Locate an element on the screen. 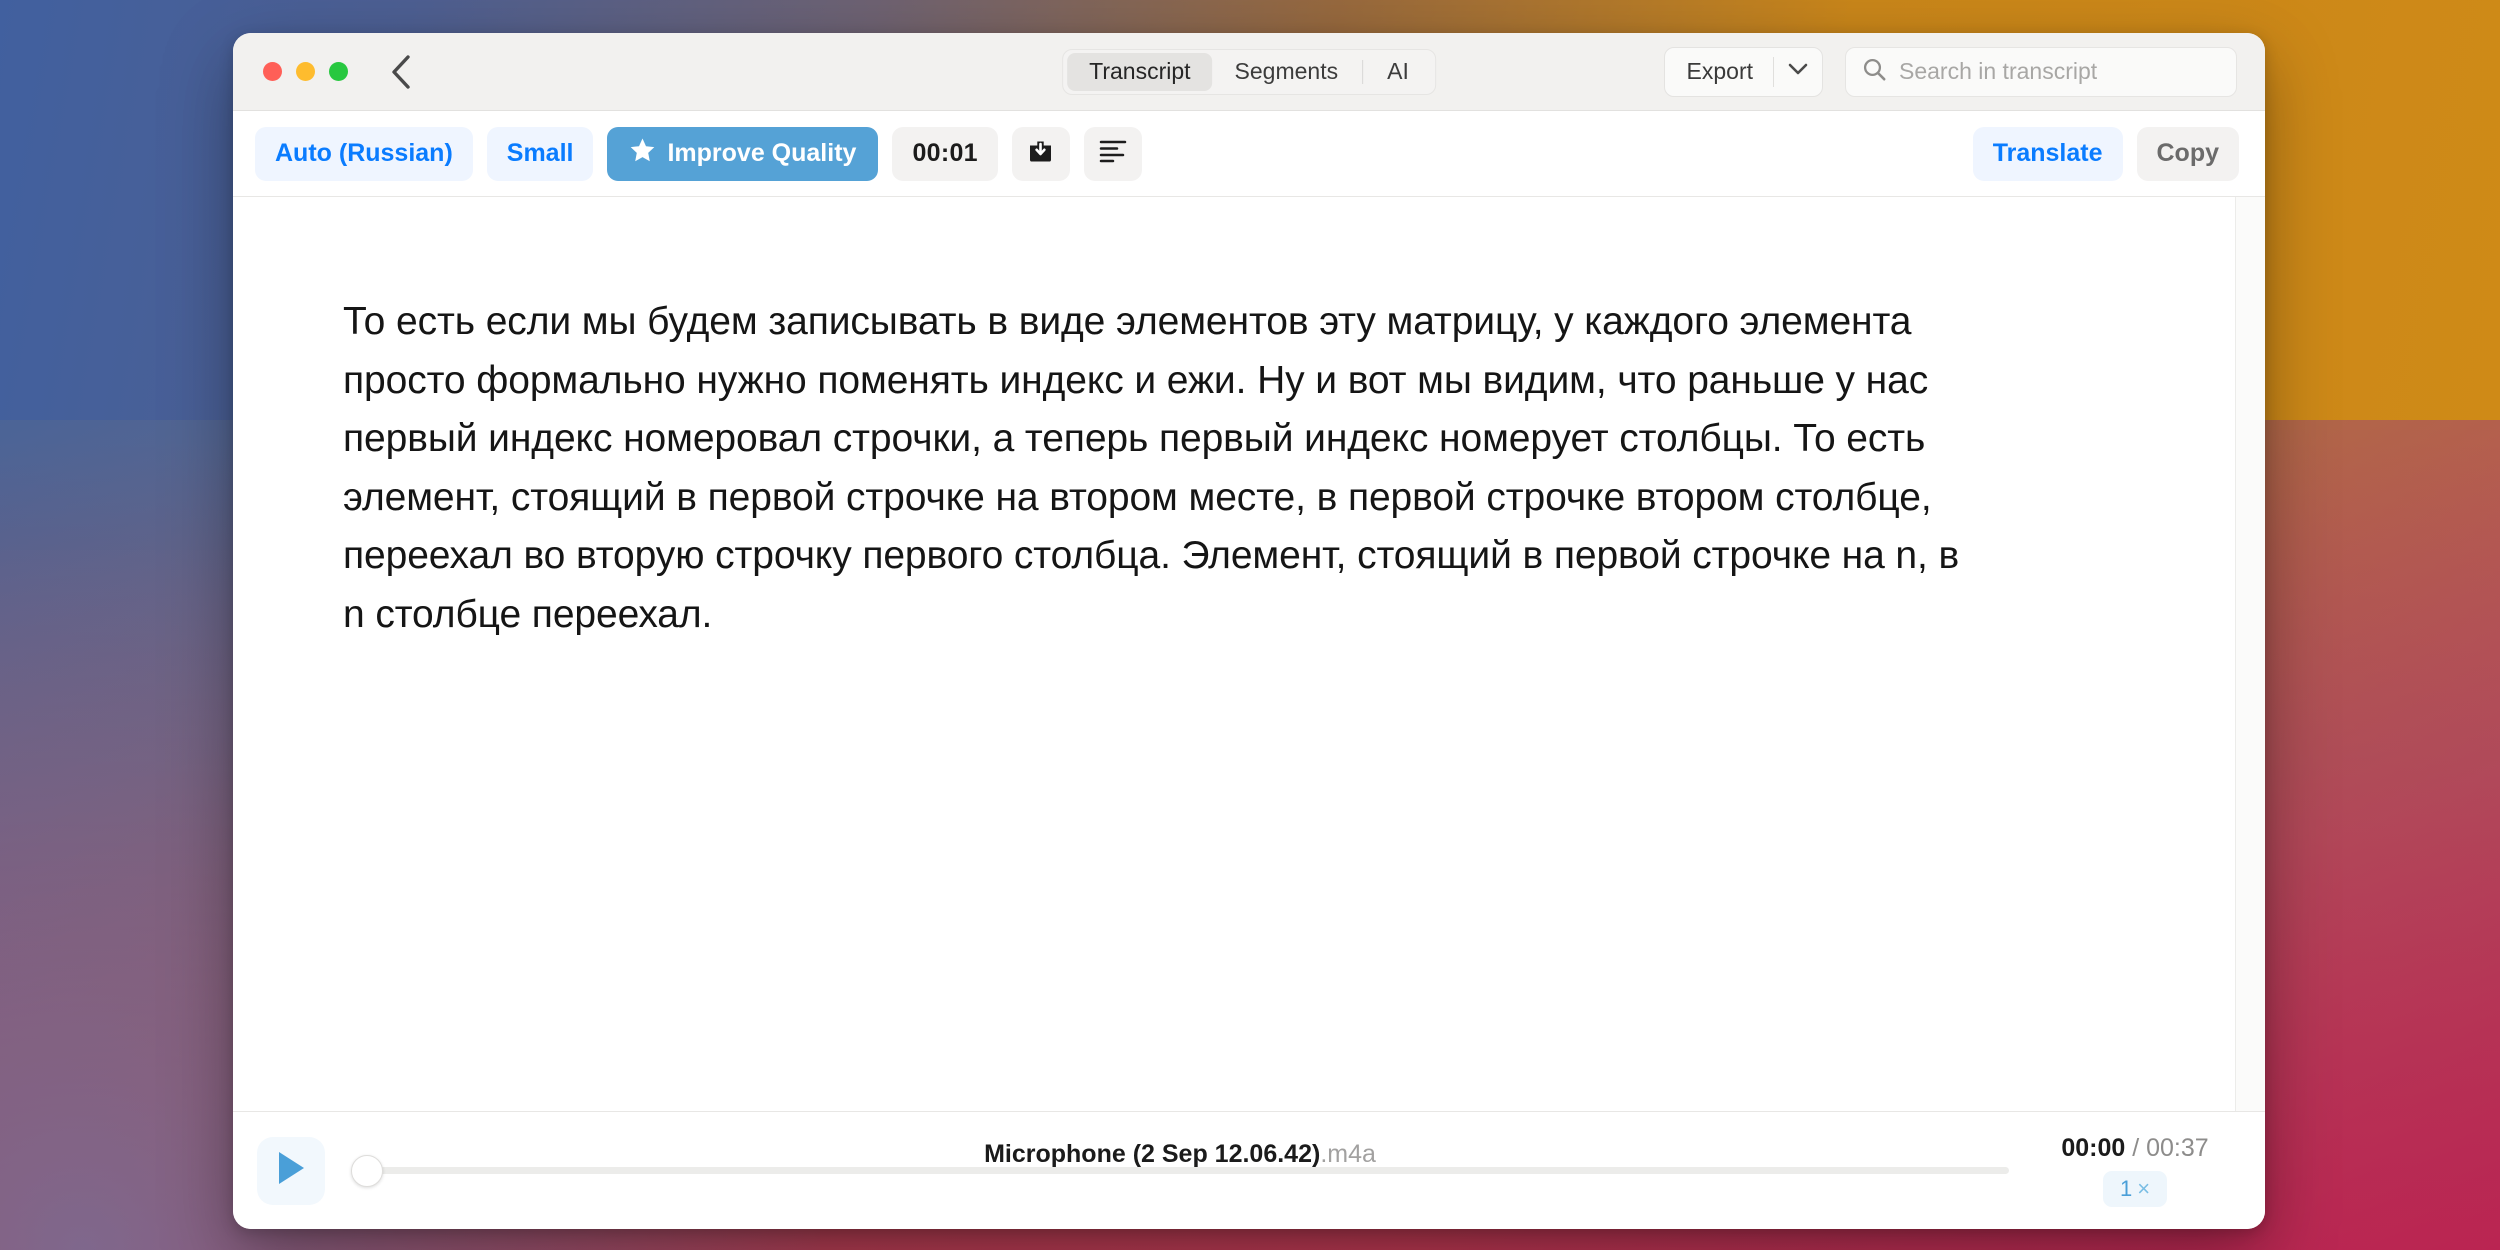  copy-button-label: Copy is located at coordinates (2188, 153).